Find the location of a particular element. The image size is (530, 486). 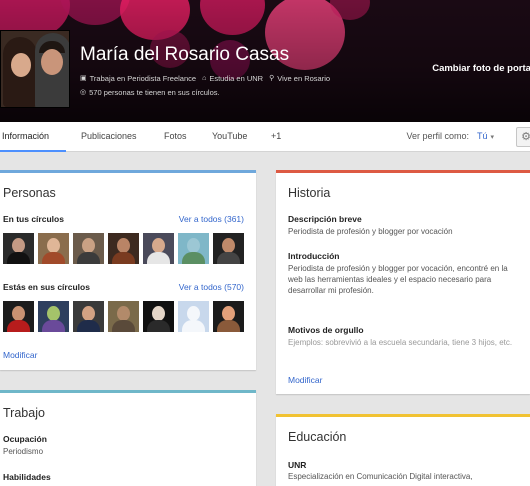

study-meta: ⌂ Estudia en UNR is located at coordinates (232, 78).